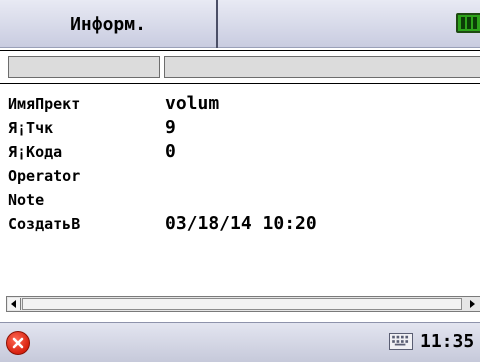 Image resolution: width=480 pixels, height=362 pixels. What do you see at coordinates (240, 176) in the screenshot?
I see `table-row: Operator` at bounding box center [240, 176].